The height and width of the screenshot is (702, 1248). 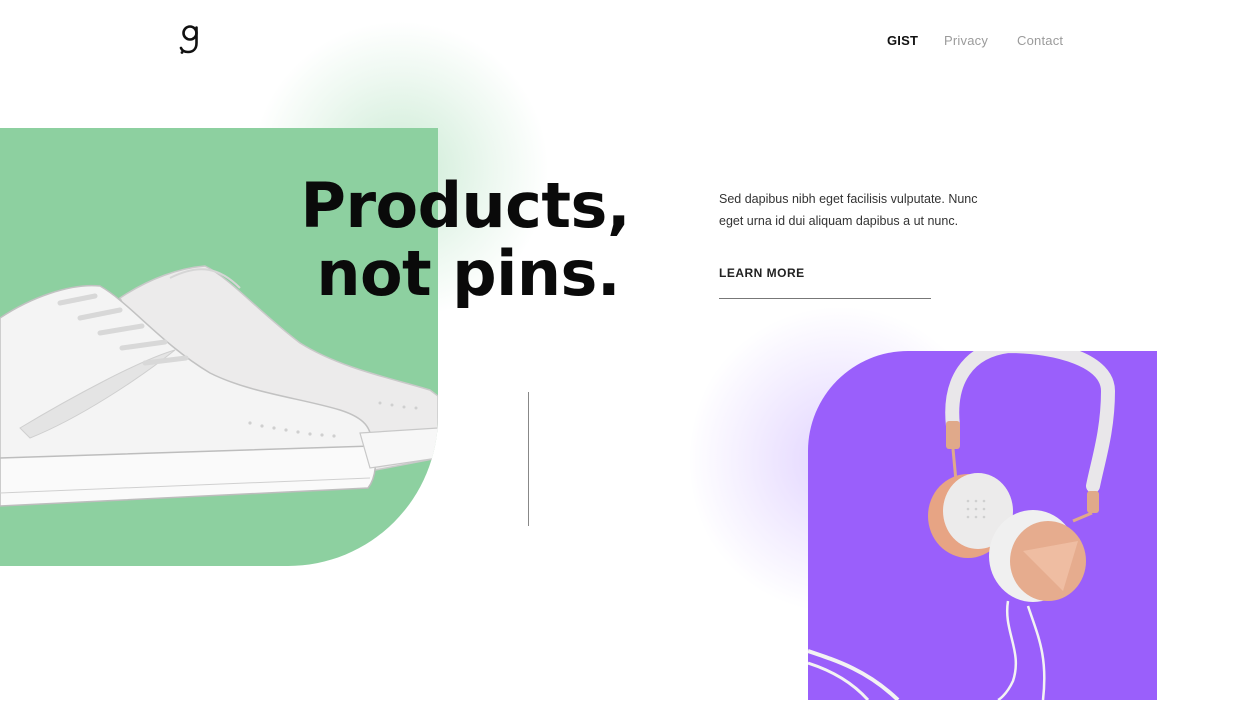 I want to click on top-nav: GIST Privacy Contact, so click(x=975, y=40).